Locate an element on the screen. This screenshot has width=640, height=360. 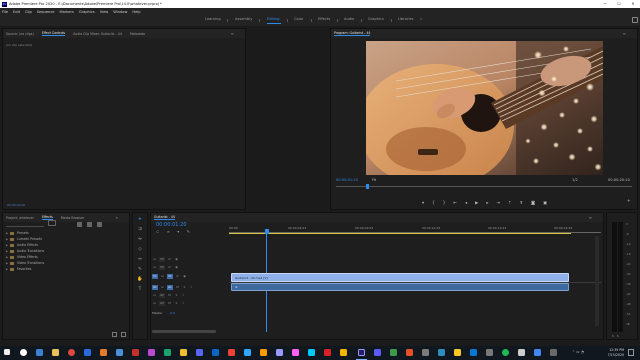
close-button: ✕ is located at coordinates (633, 4).